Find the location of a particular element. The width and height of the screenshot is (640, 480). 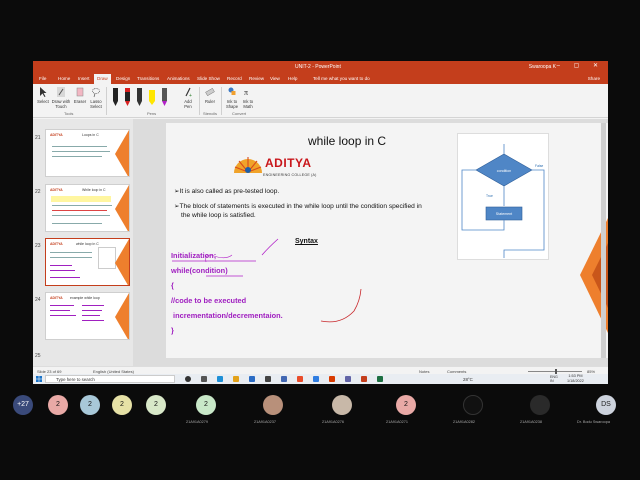

file-explorer-icon is located at coordinates (236, 379).